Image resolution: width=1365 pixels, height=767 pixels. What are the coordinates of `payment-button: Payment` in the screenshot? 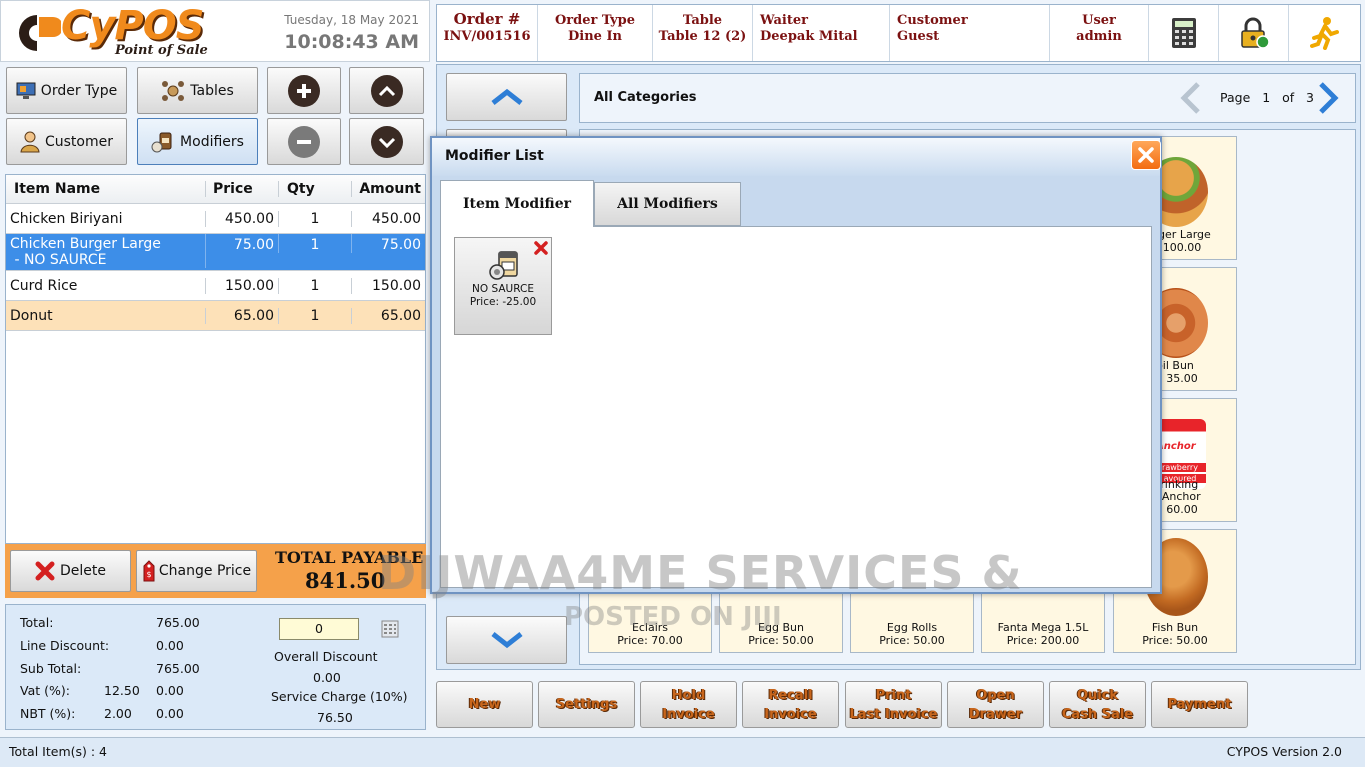 It's located at (1199, 704).